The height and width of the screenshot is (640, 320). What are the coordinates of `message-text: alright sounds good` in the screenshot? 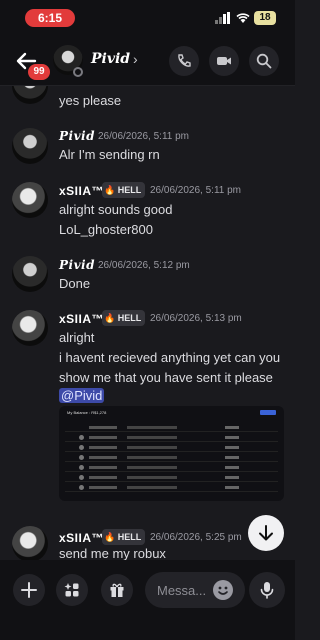 It's located at (116, 209).